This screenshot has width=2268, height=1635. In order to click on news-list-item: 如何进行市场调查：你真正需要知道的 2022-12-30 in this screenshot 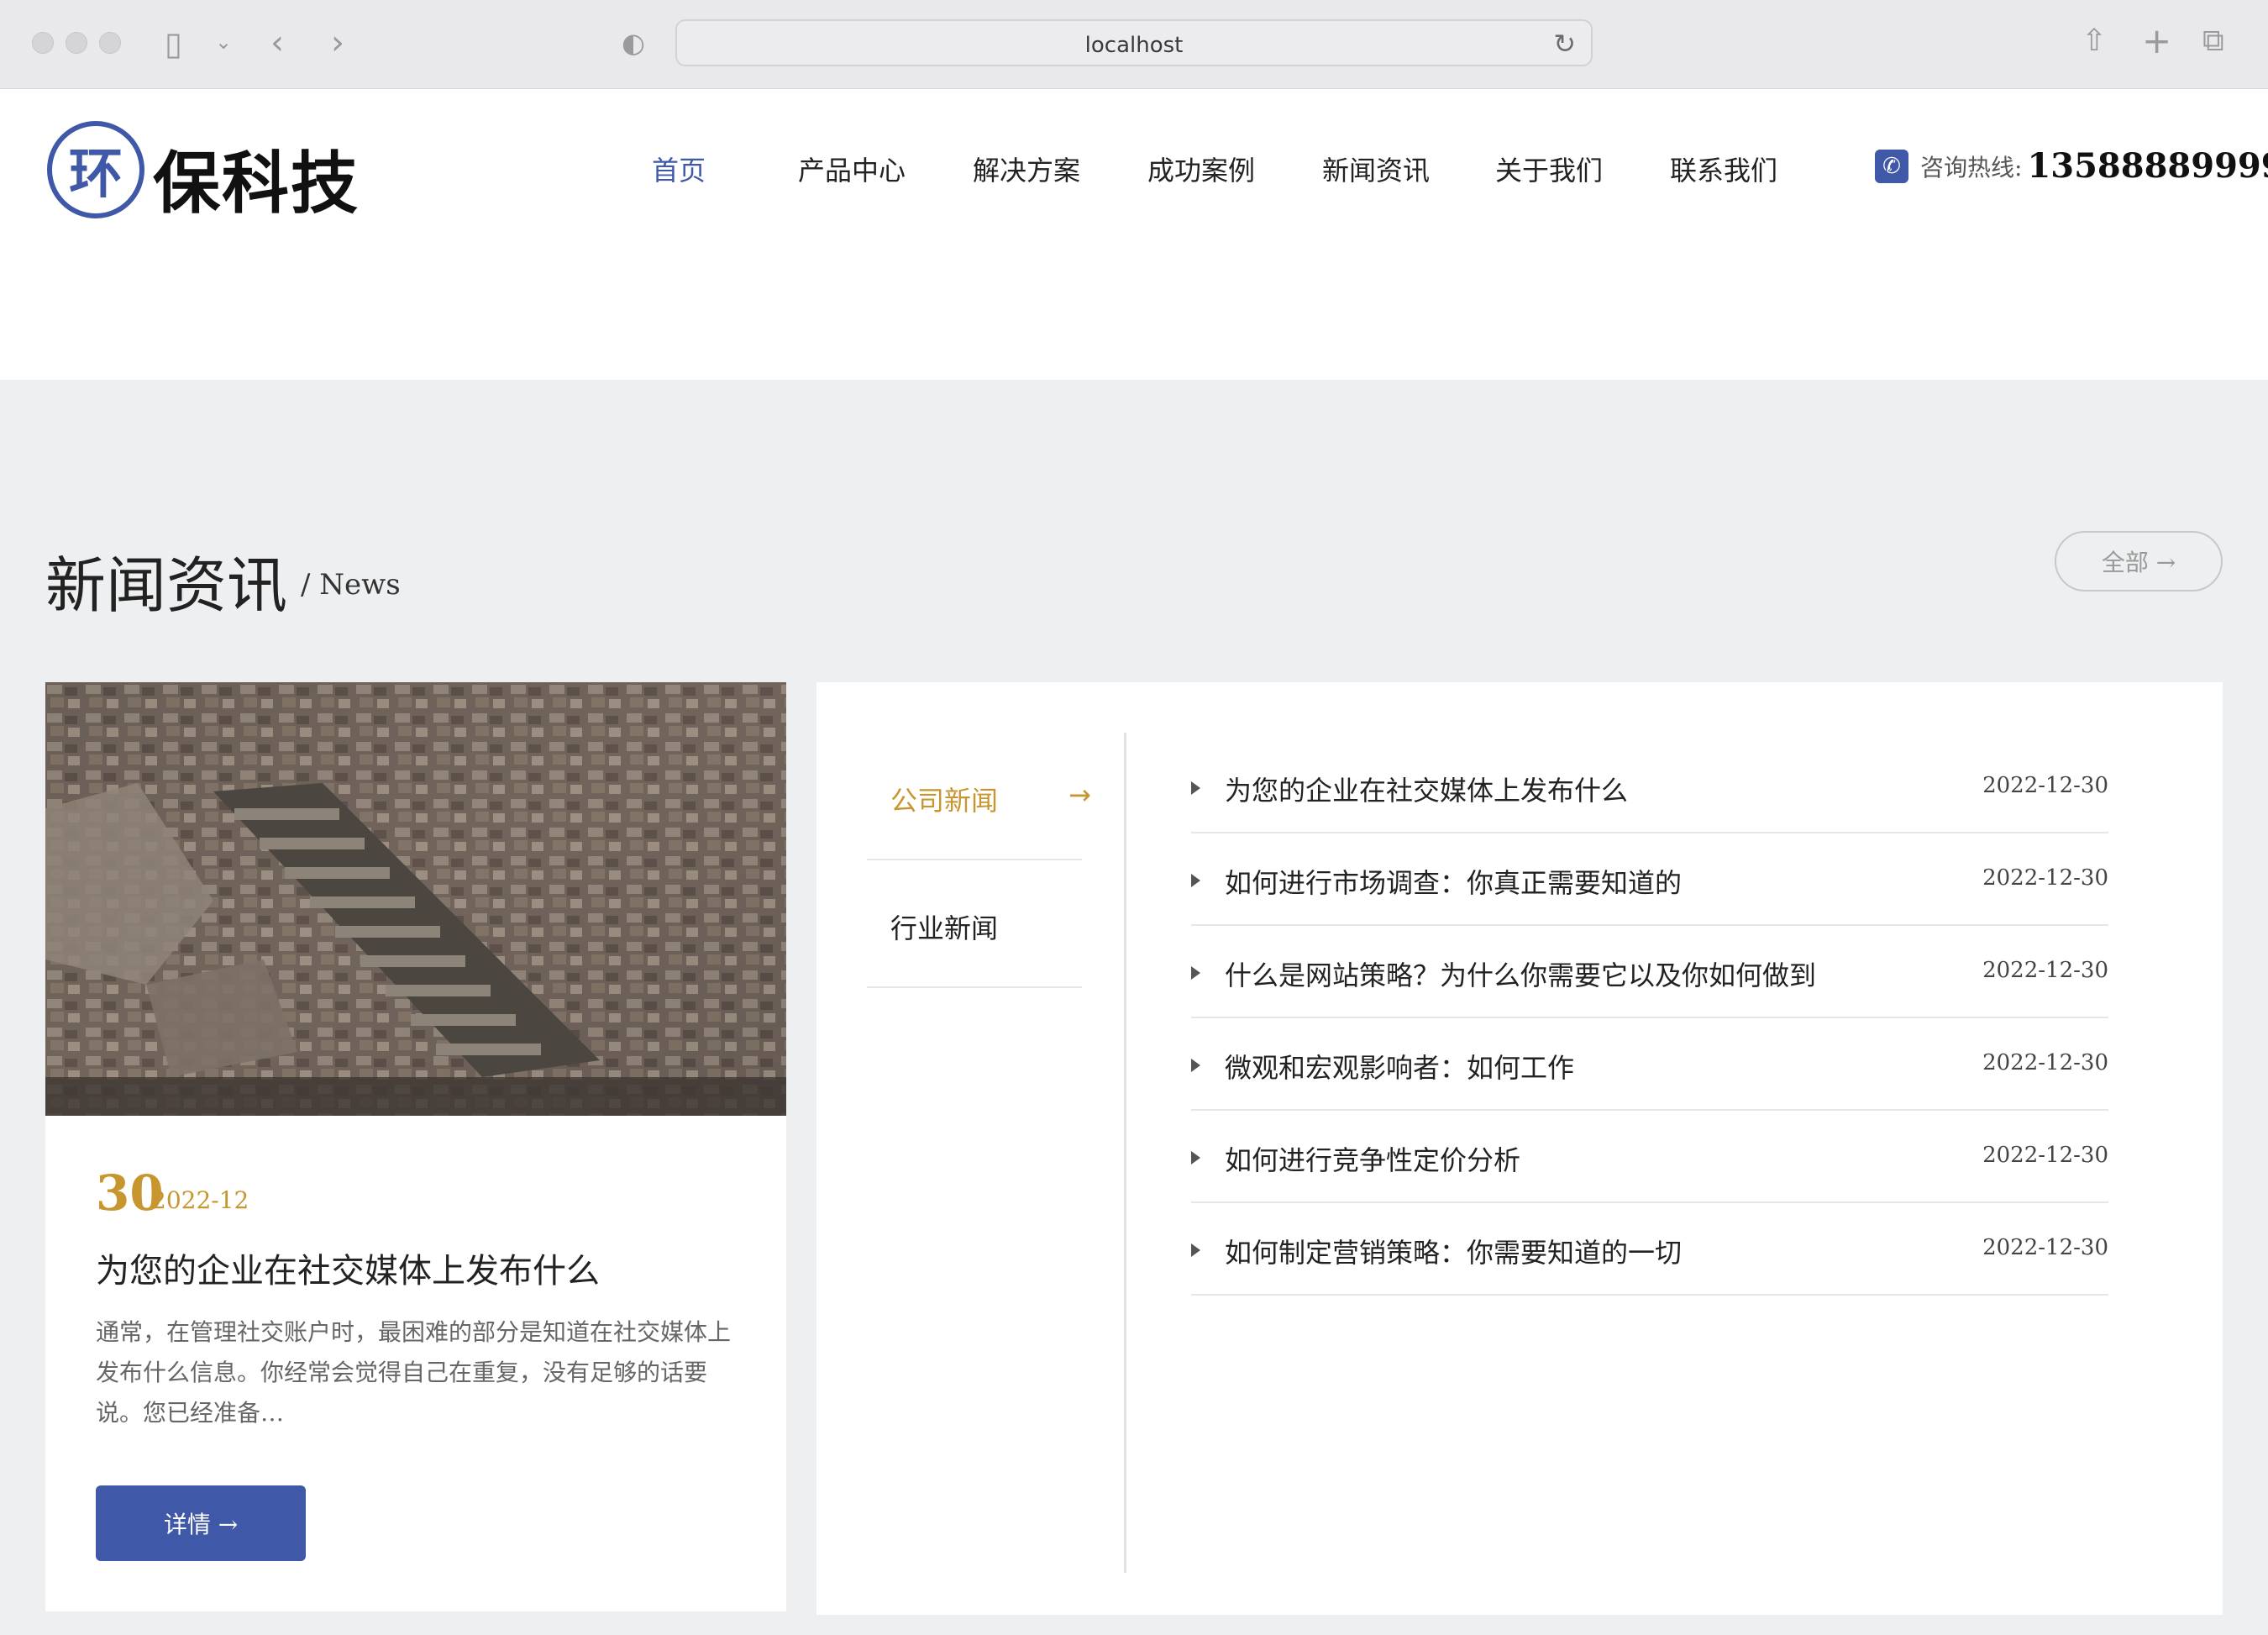, I will do `click(1649, 879)`.